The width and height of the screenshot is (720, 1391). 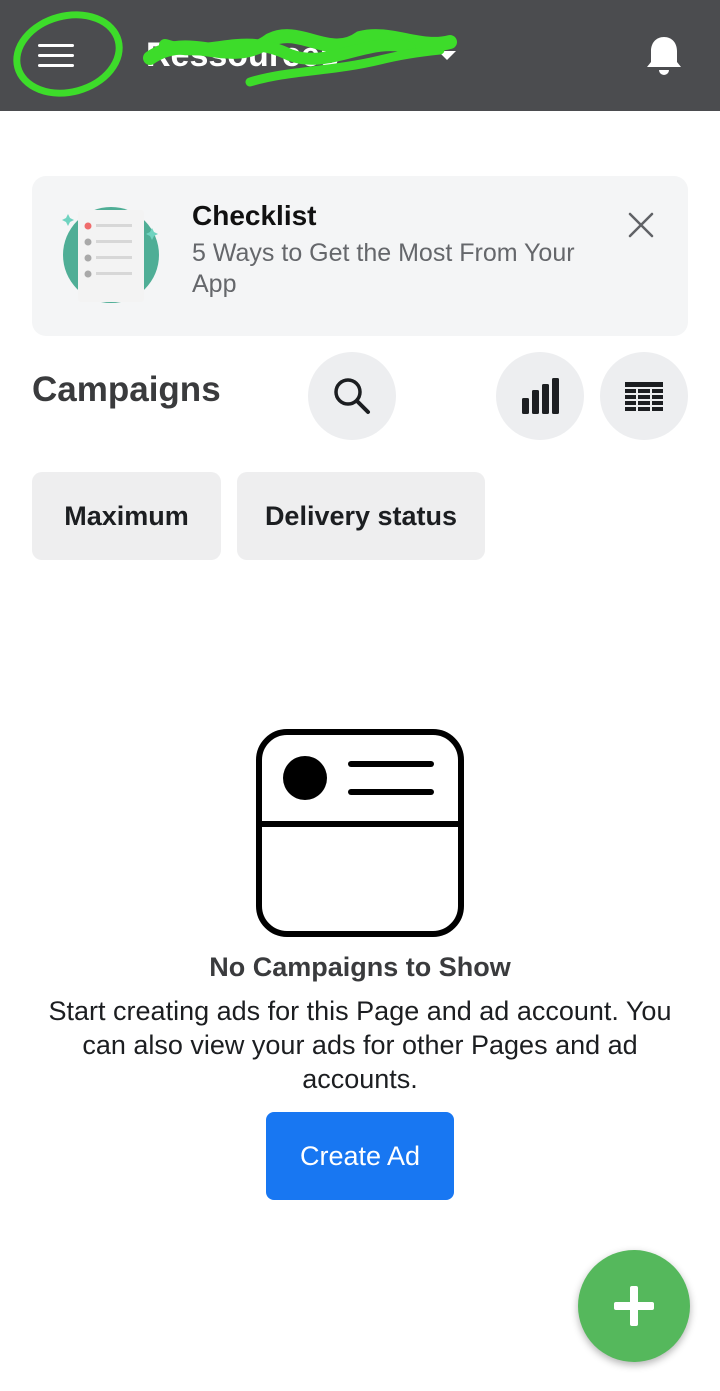 What do you see at coordinates (360, 967) in the screenshot?
I see `empty-state-title: No Campaigns to Show` at bounding box center [360, 967].